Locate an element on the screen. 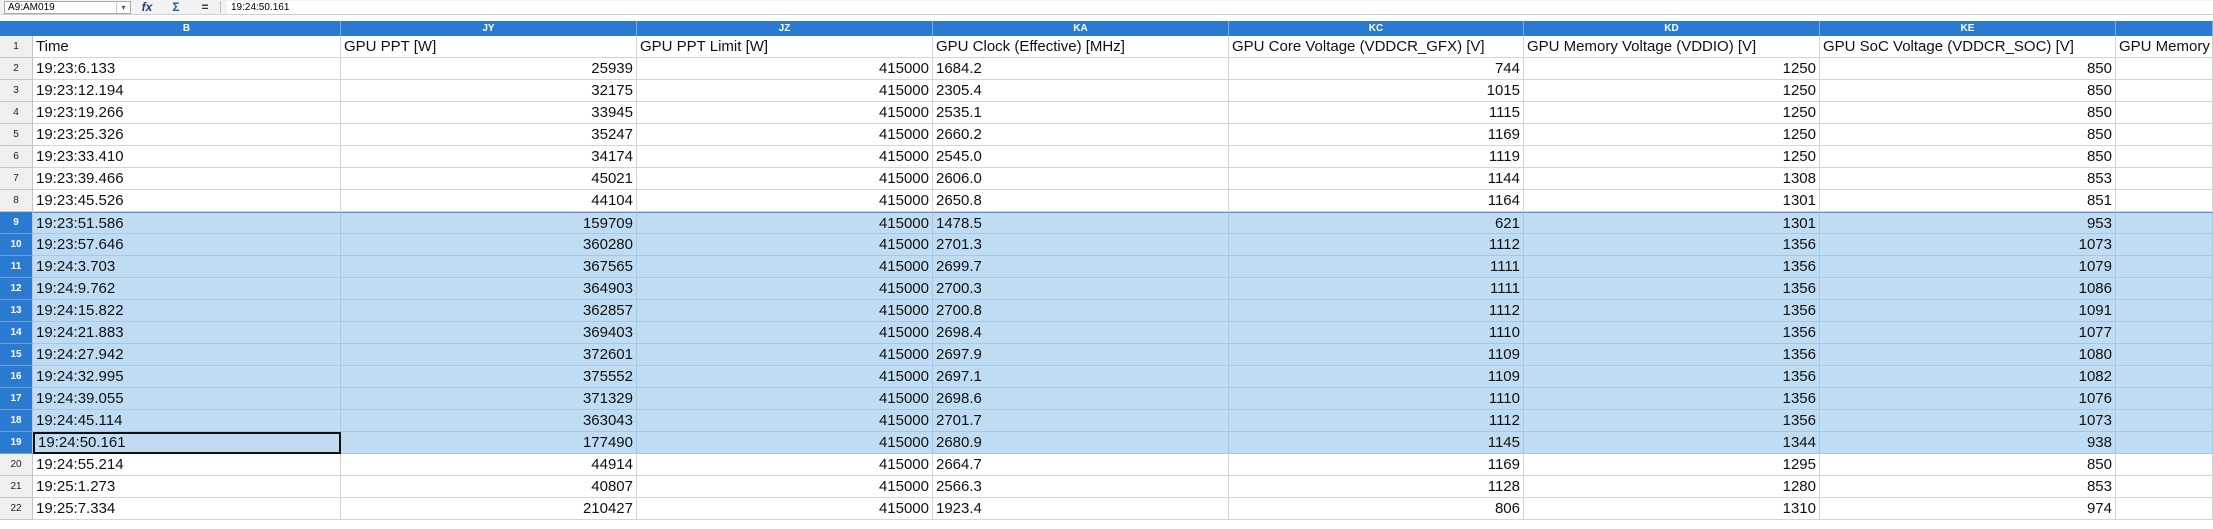 This screenshot has height=529, width=2213. column-title-cell: GPU PPT [W] is located at coordinates (489, 47).